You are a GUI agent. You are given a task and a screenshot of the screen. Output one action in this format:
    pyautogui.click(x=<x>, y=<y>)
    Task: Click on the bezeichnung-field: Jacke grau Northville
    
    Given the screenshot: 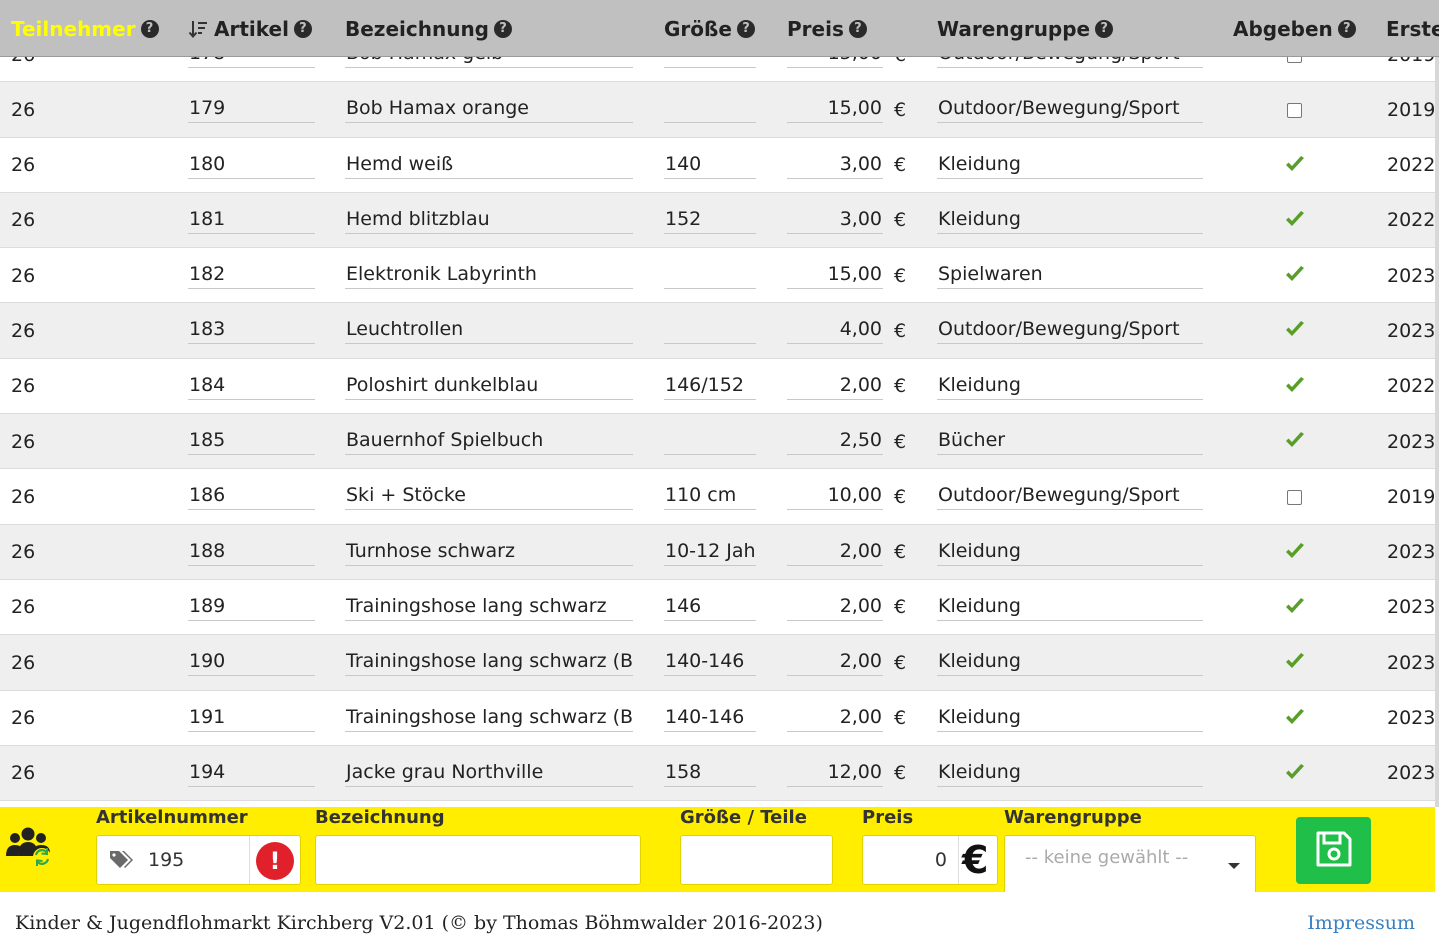 What is the action you would take?
    pyautogui.click(x=489, y=773)
    